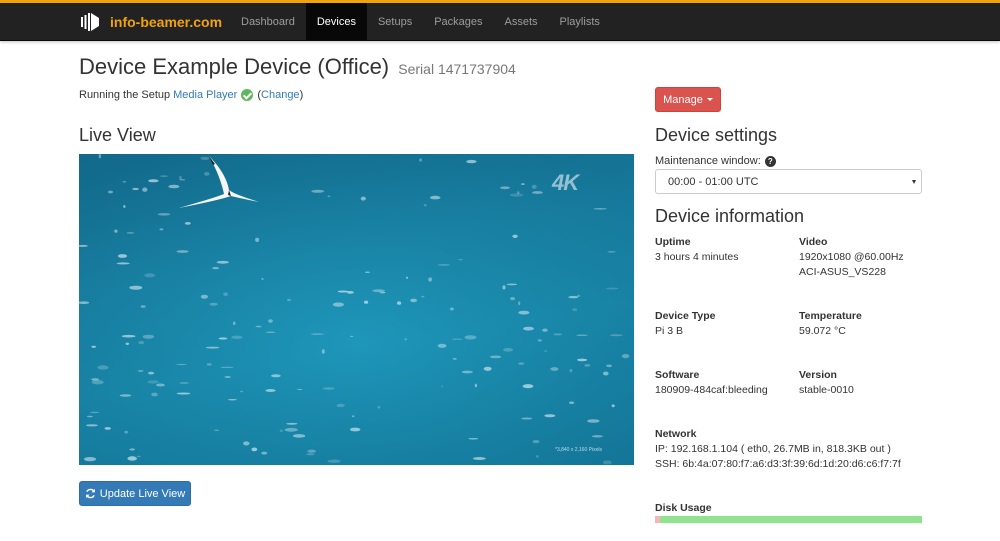 The image size is (1000, 541). Describe the element at coordinates (301, 95) in the screenshot. I see `paren-close: )` at that location.